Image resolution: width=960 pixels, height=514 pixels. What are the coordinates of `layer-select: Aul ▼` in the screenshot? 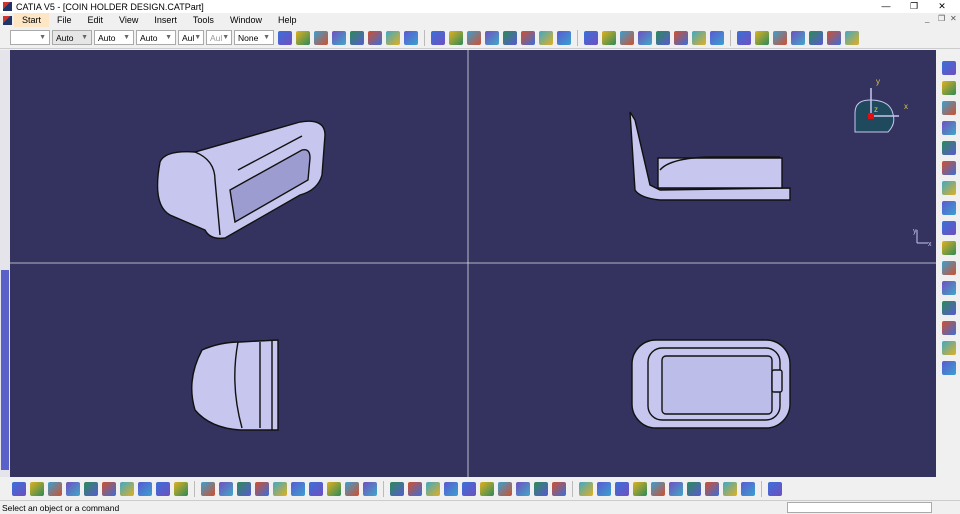 It's located at (191, 37).